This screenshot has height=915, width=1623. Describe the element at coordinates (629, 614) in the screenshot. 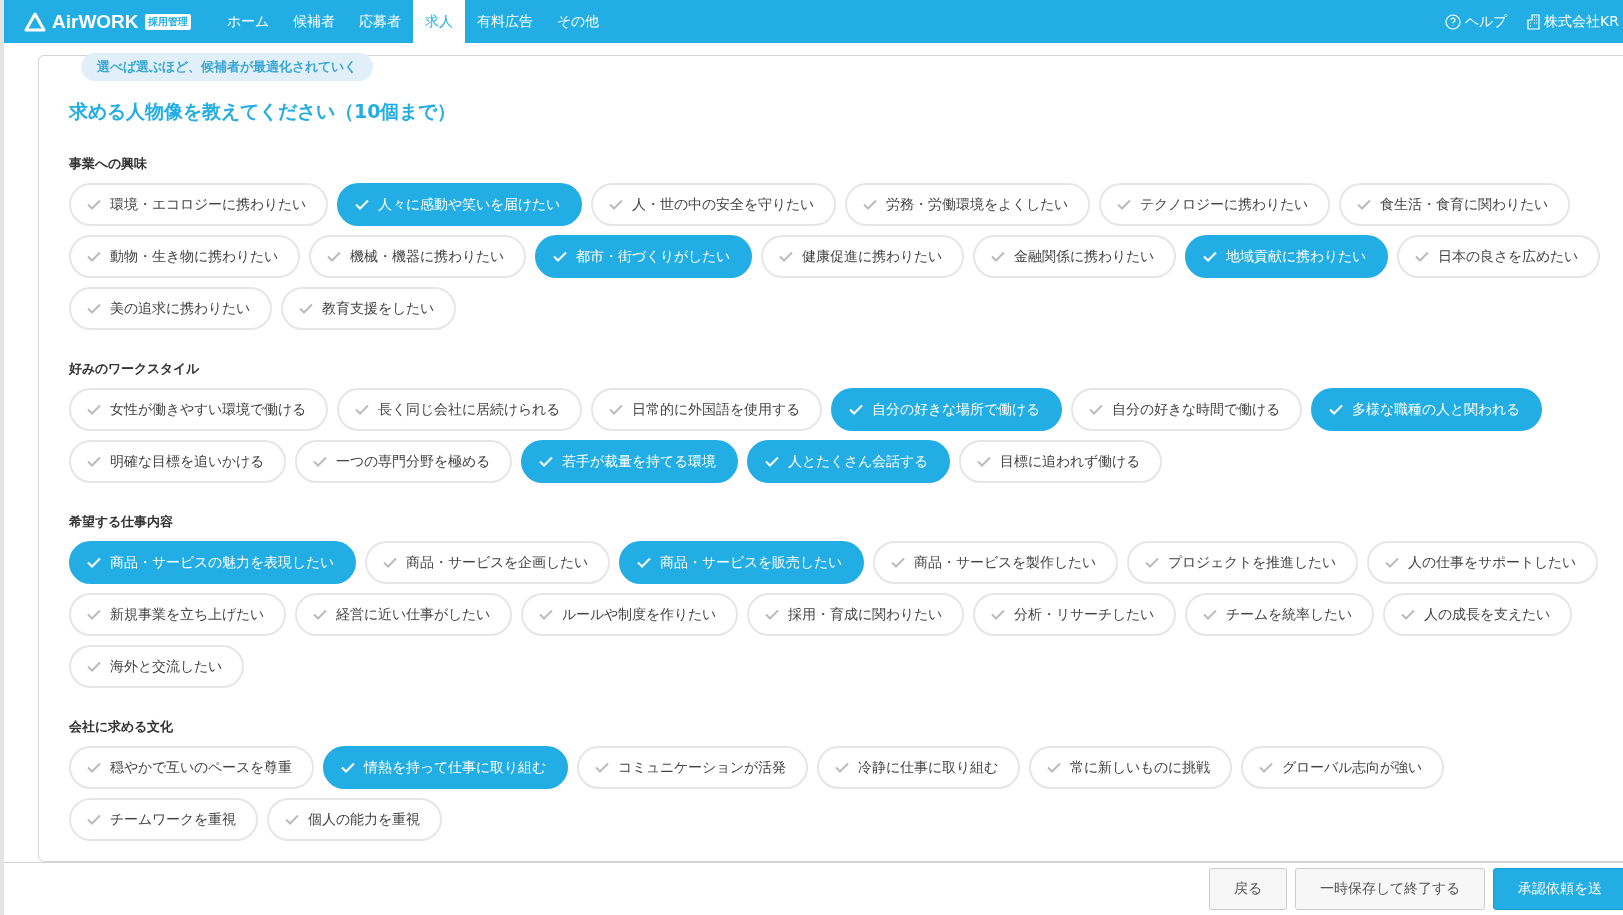

I see `option-chip: ルールや制度を作りたい` at that location.